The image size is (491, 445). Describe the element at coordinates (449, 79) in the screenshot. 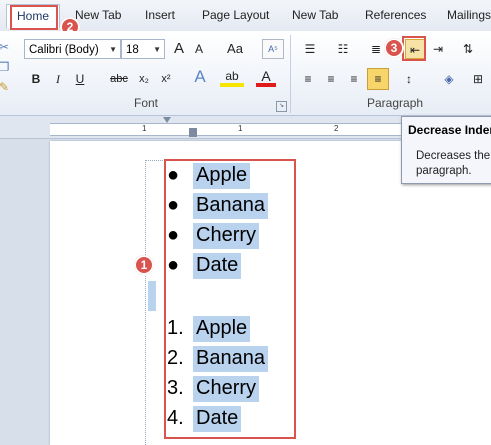

I see `shading-icon: ◈` at that location.